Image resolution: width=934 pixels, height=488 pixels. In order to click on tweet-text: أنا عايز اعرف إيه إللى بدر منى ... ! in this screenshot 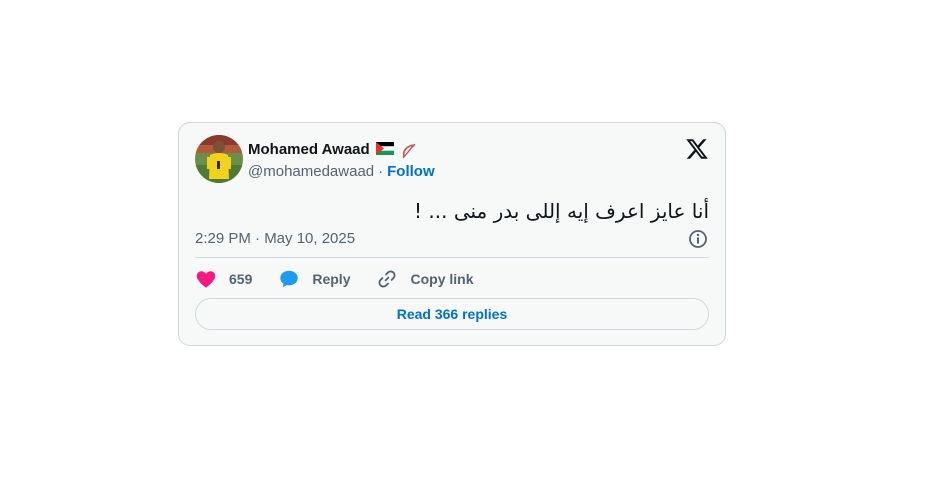, I will do `click(561, 211)`.